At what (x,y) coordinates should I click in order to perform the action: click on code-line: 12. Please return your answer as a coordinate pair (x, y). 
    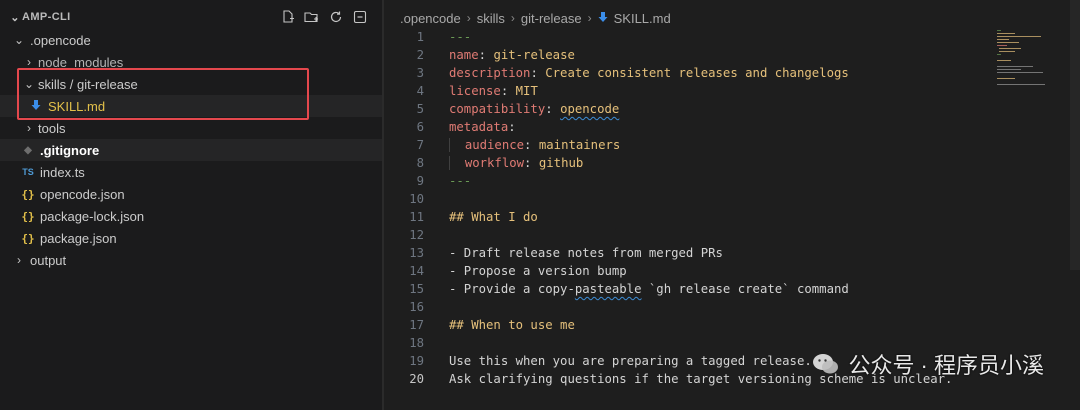
    Looking at the image, I should click on (668, 235).